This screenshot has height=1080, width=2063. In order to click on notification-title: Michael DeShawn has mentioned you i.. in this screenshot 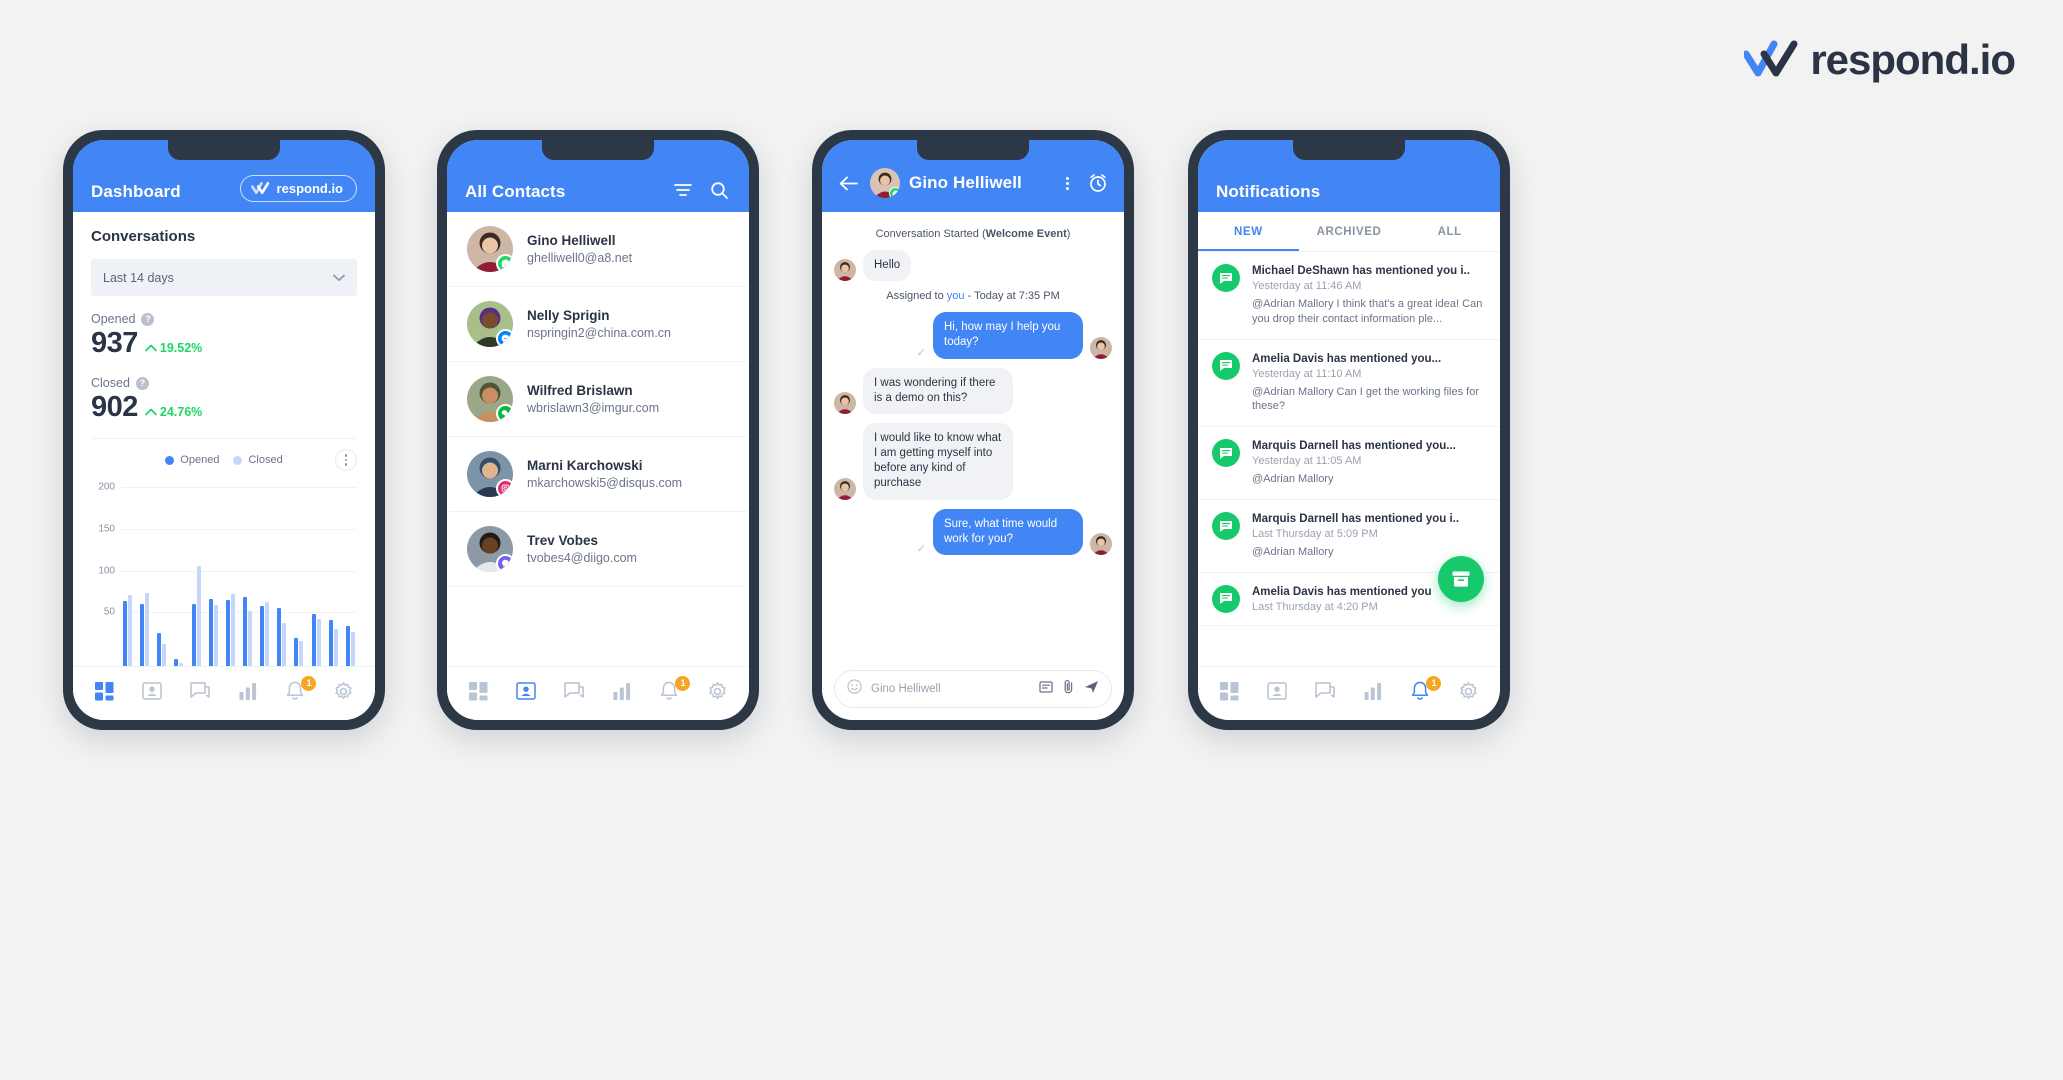, I will do `click(1361, 271)`.